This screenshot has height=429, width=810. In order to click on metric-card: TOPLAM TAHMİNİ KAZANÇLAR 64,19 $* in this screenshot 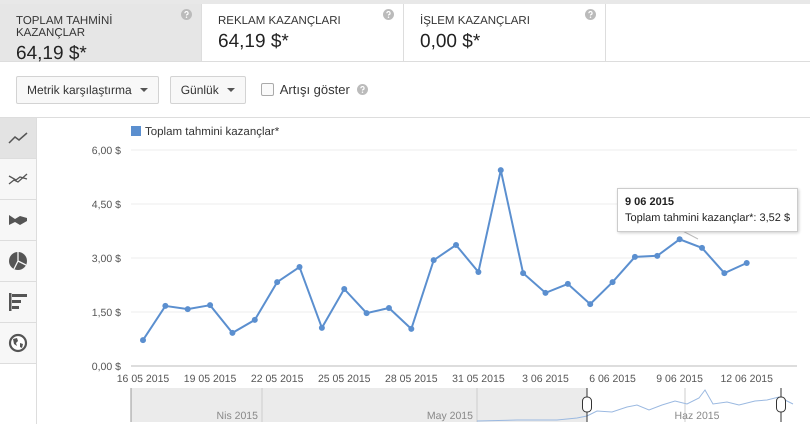, I will do `click(101, 32)`.